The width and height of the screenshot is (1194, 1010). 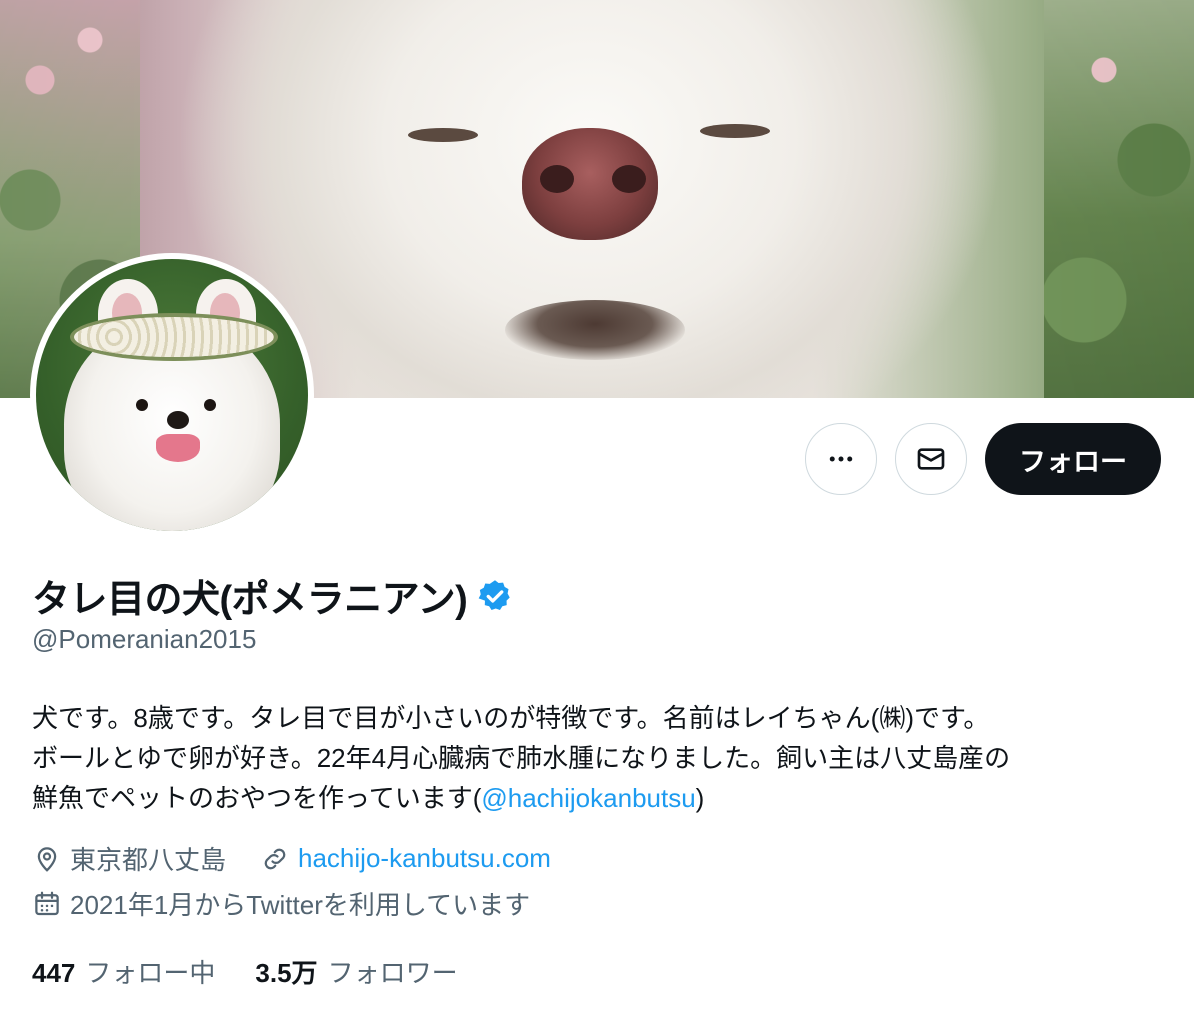 What do you see at coordinates (210, 405) in the screenshot?
I see `avatar-dog-eye-right` at bounding box center [210, 405].